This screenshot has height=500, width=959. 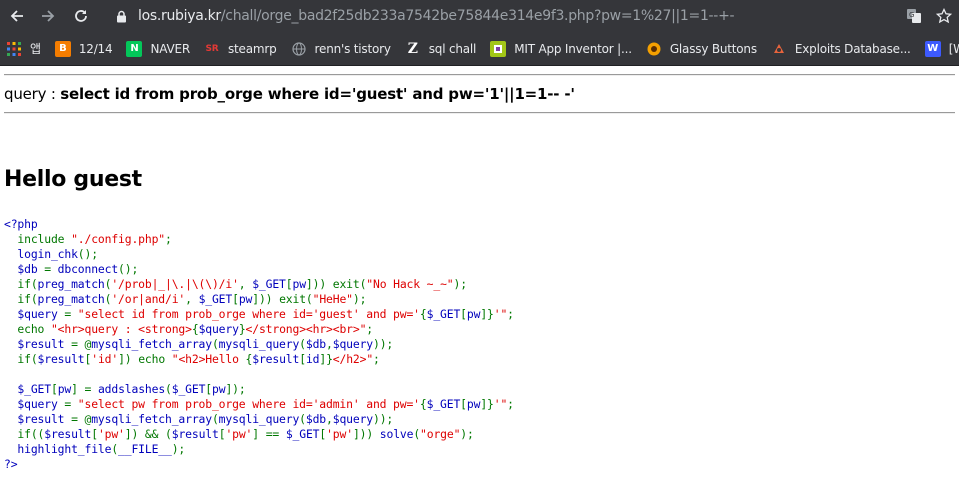 I want to click on arrow-left-icon, so click(x=16, y=16).